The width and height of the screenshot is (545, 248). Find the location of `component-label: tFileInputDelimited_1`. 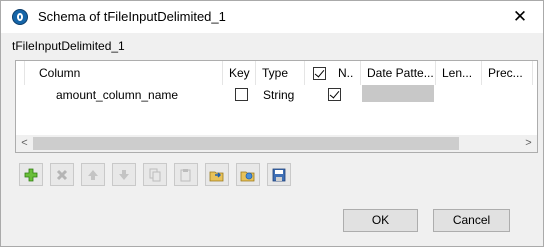

component-label: tFileInputDelimited_1 is located at coordinates (68, 46).